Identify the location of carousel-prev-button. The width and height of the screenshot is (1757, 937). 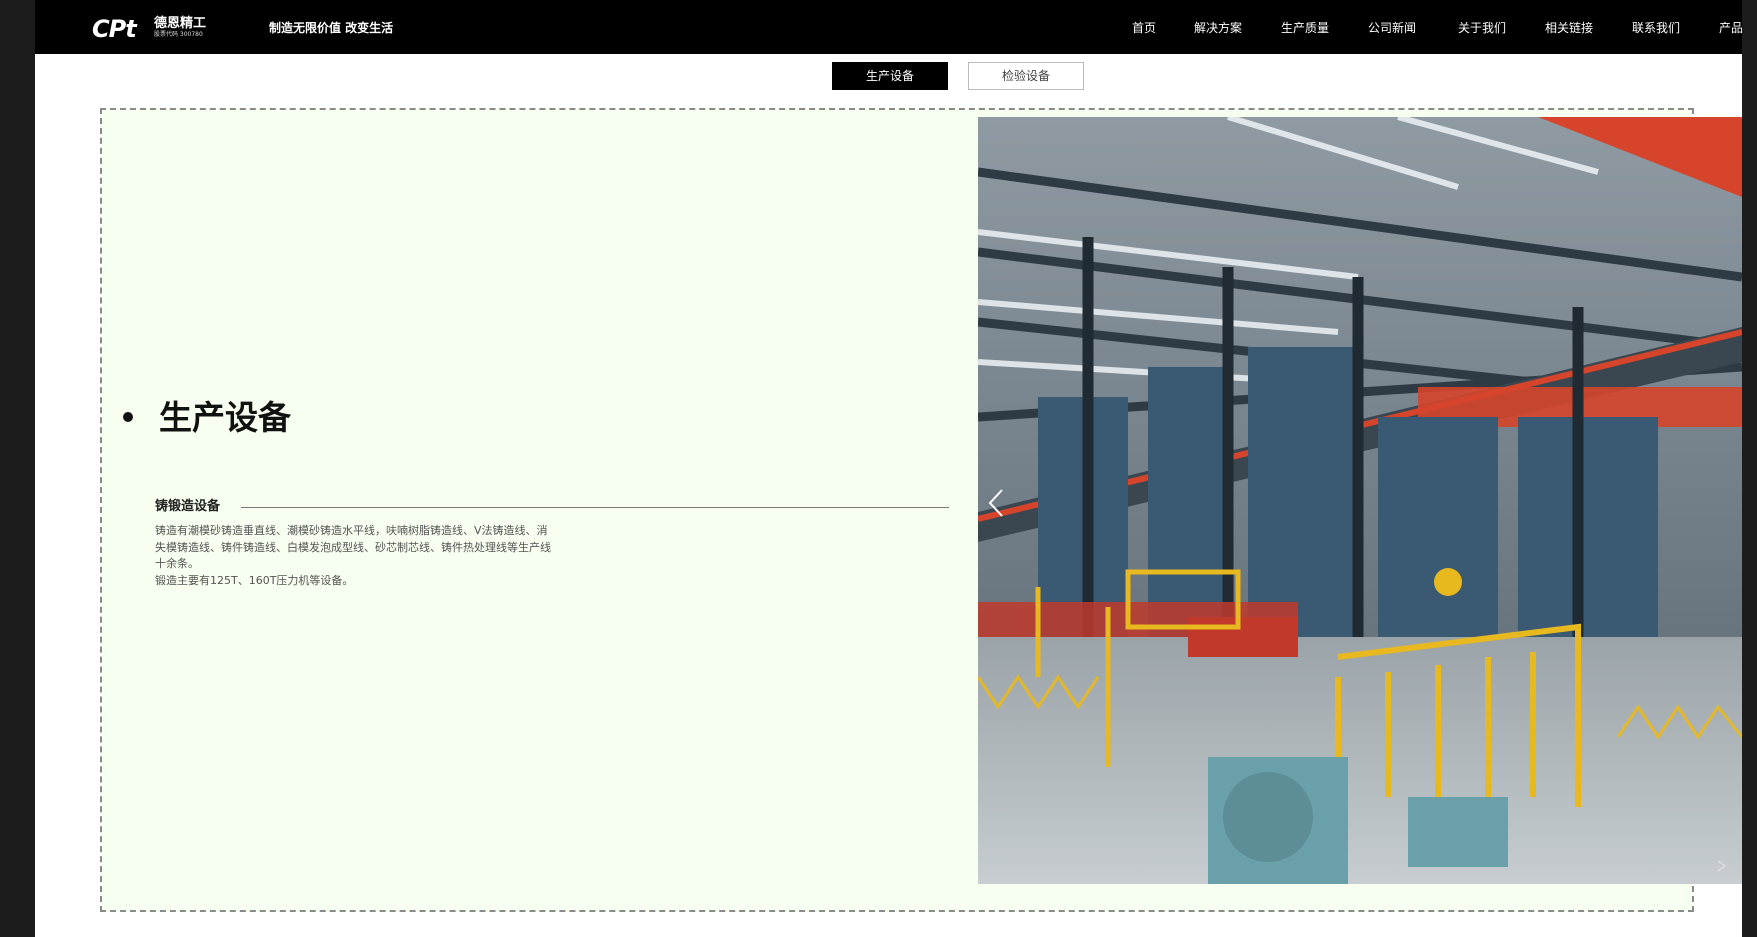
(996, 503).